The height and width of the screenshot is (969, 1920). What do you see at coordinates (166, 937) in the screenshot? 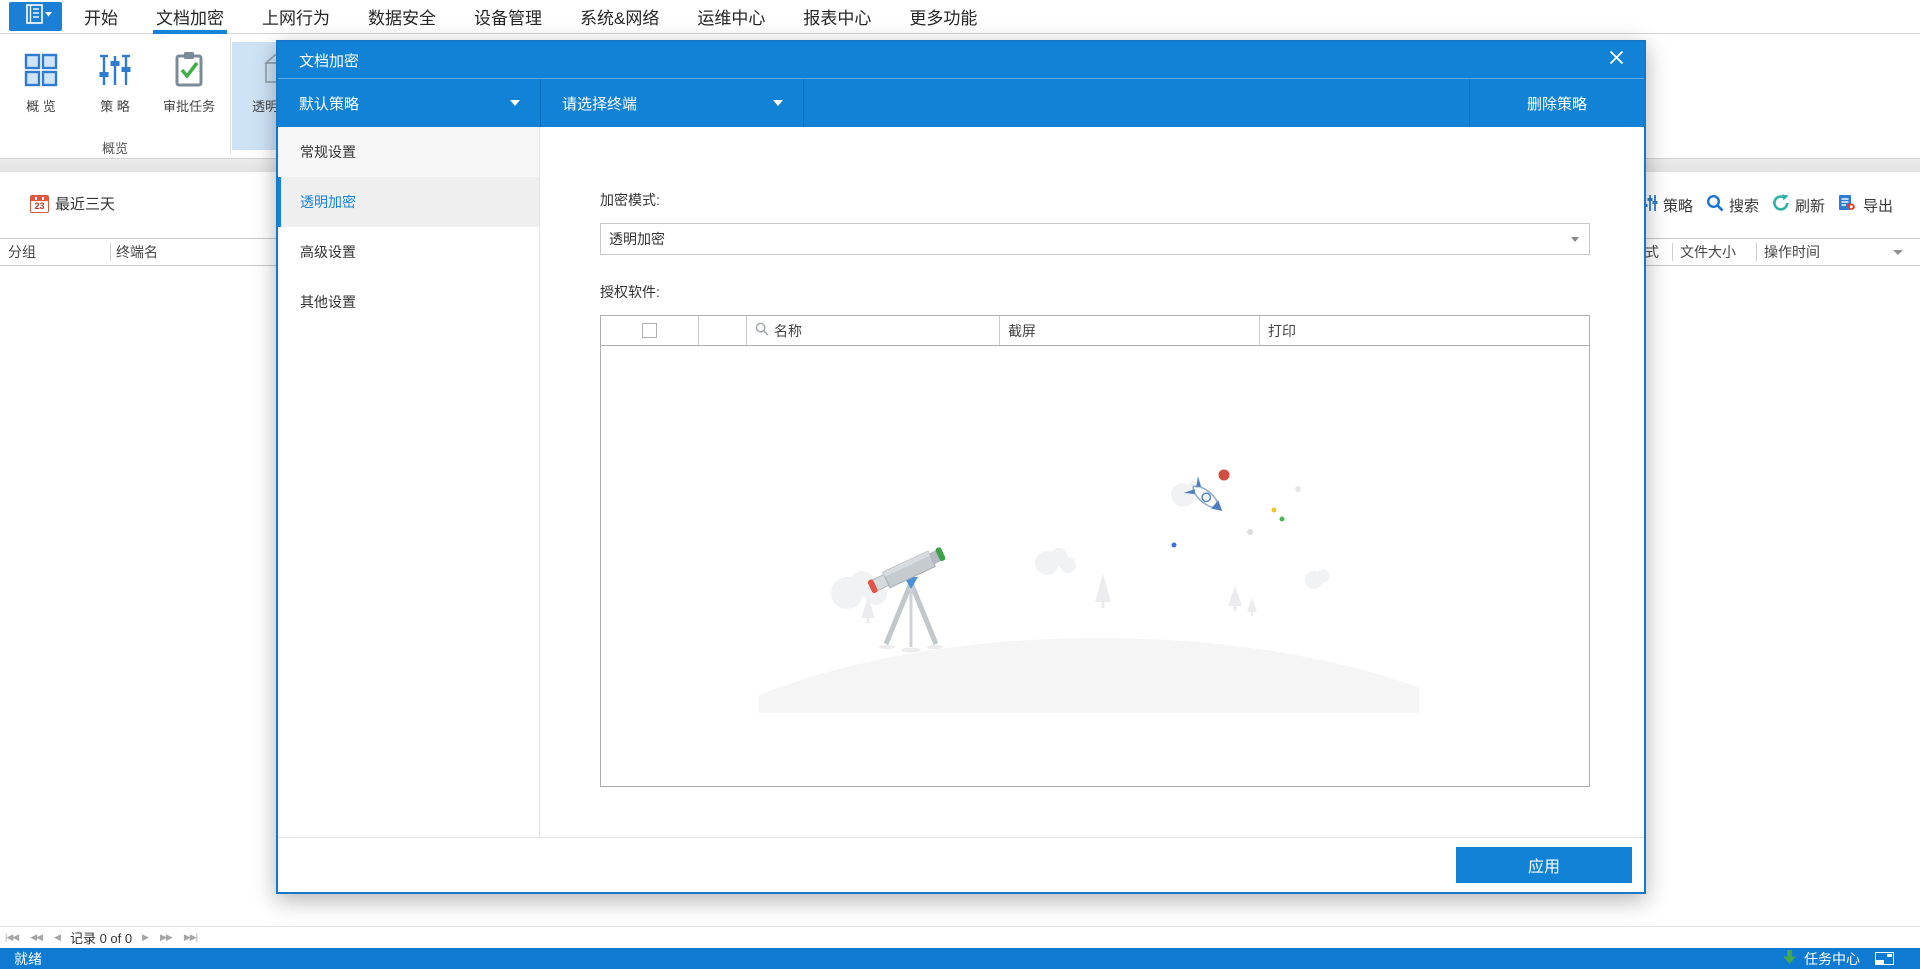
I see `next-group-icon: ▶▶` at bounding box center [166, 937].